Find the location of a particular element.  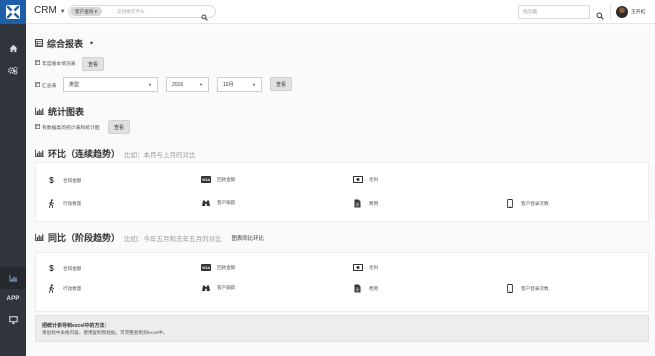

yoy-metric-payment: VISA 回款金额 is located at coordinates (217, 267).